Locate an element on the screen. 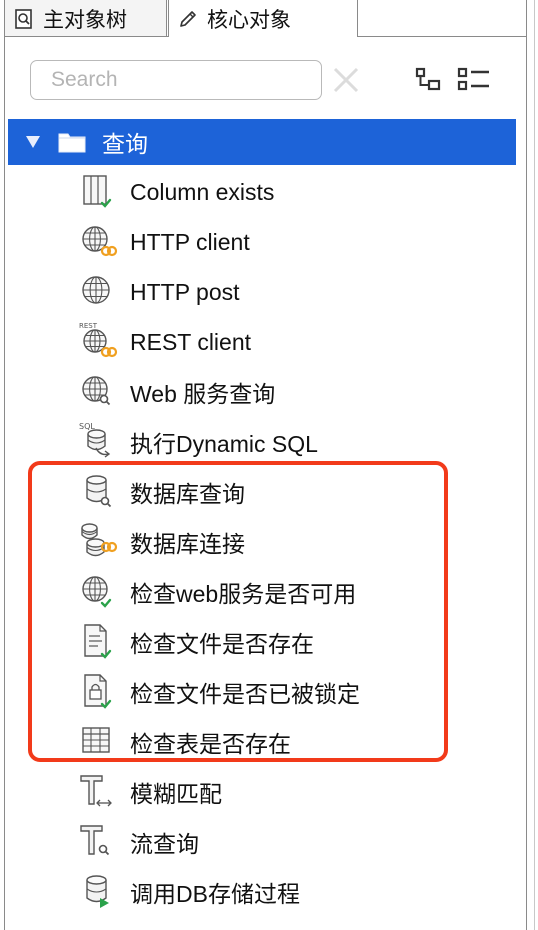  tree-search-icon is located at coordinates (24, 19).